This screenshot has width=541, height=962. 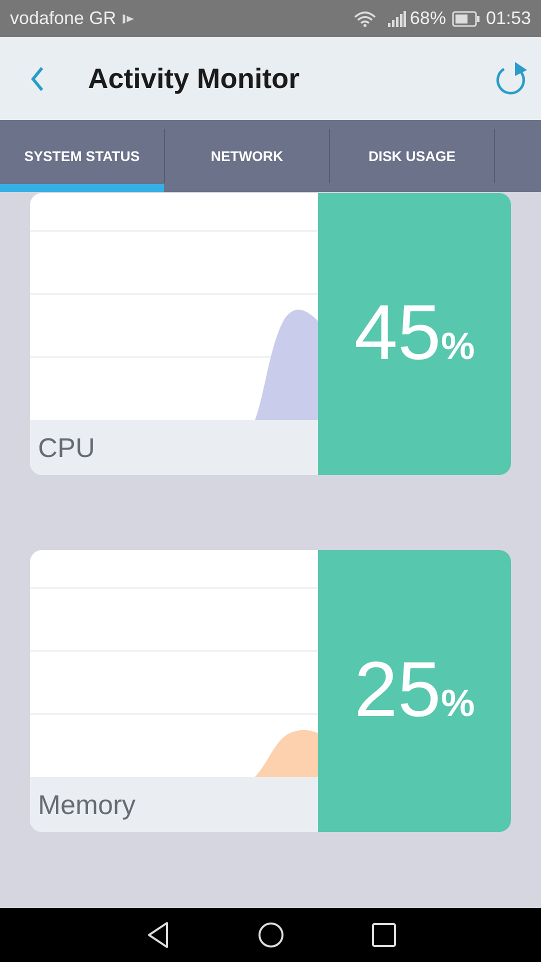 I want to click on metric-label: CPU, so click(x=174, y=447).